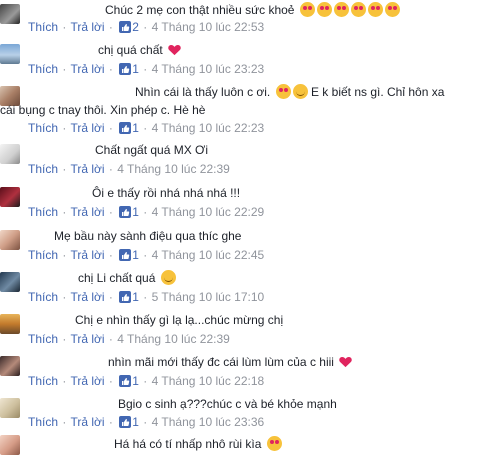  I want to click on comment-text: Mẹ bầu này sành điệu qua thíc ghe, so click(148, 236).